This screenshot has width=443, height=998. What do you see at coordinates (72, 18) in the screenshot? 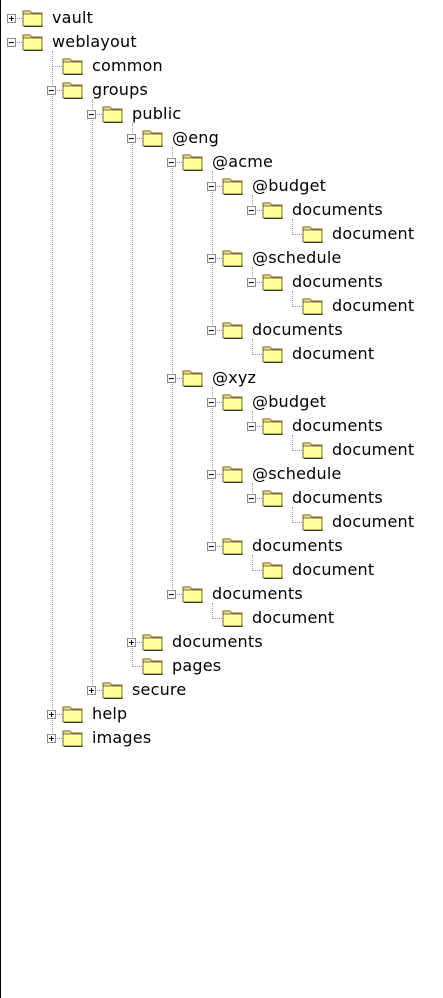
I see `tree-node-label: vault` at bounding box center [72, 18].